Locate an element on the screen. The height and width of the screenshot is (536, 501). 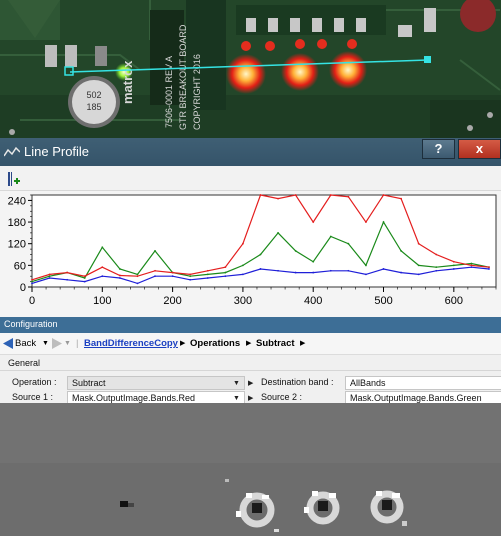
svg-text: 7506-0001 REV A is located at coordinates (169, 92).